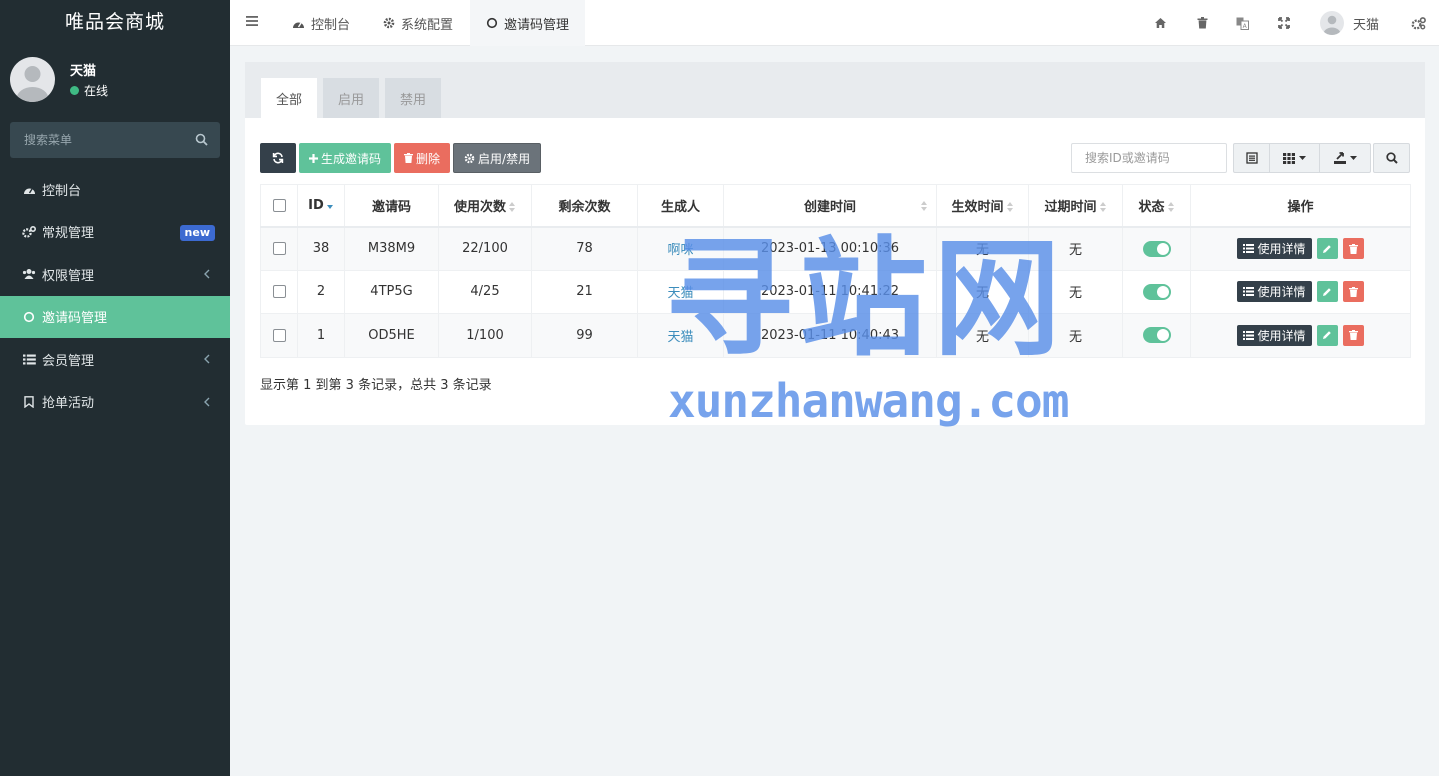  I want to click on tab-system-config: 系统配置, so click(418, 23).